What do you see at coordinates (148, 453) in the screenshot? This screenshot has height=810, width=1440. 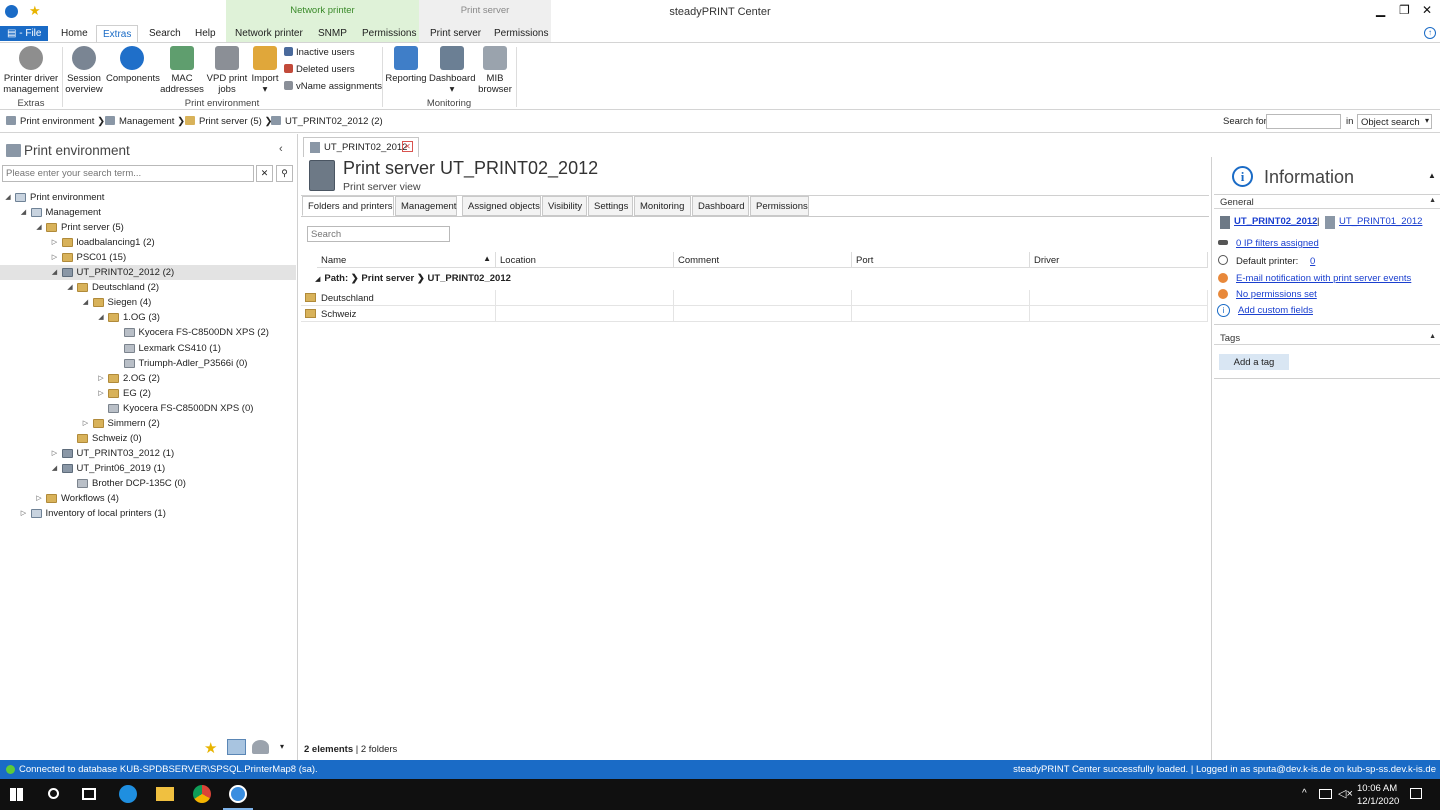 I see `tree-item: ▷ UT_PRINT03_2012 (1)` at bounding box center [148, 453].